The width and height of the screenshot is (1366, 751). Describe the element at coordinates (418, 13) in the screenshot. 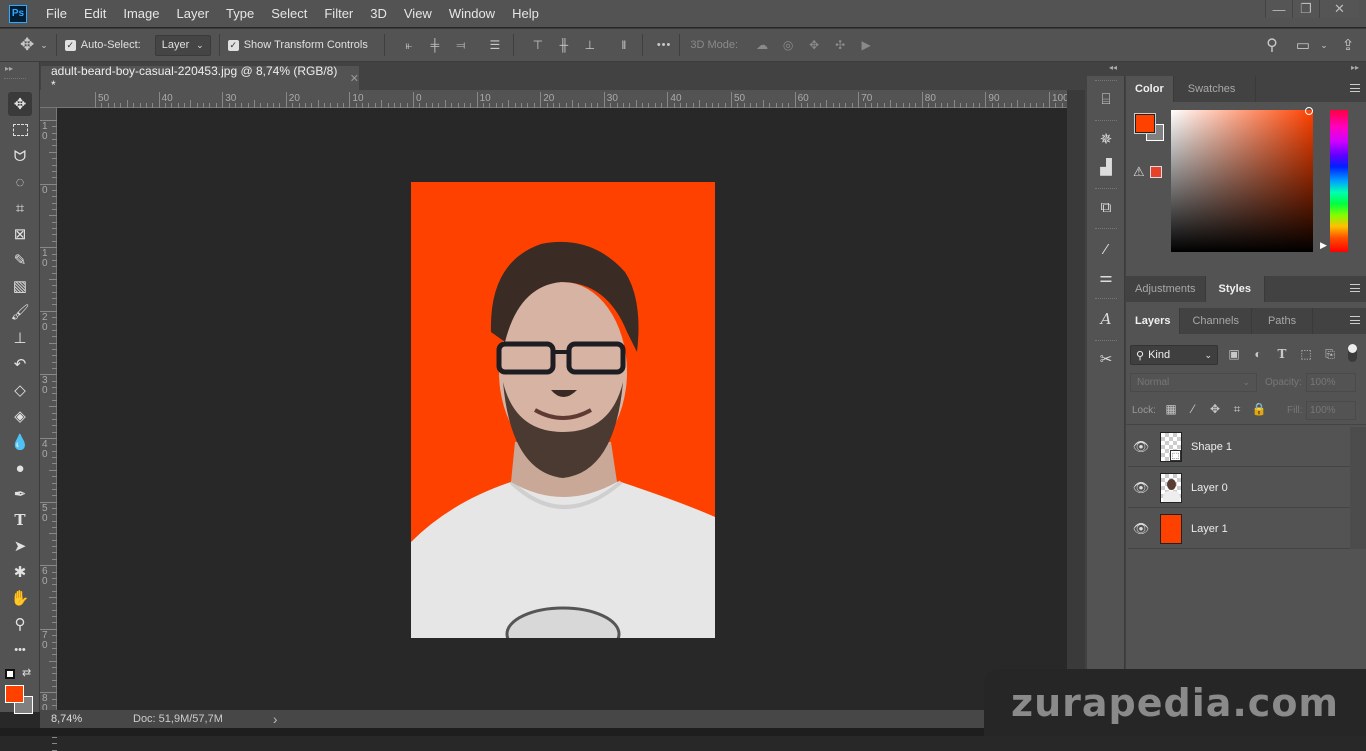

I see `menu-view: View` at that location.